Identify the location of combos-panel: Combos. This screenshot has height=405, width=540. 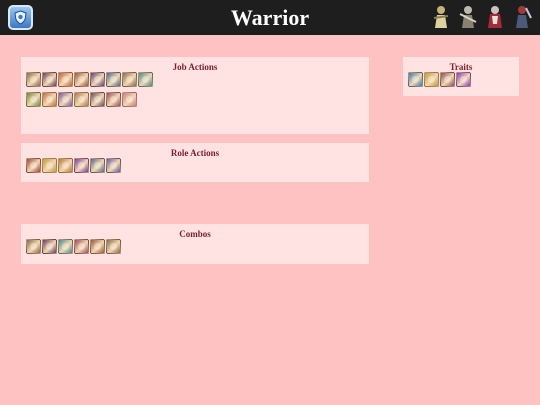
(195, 244).